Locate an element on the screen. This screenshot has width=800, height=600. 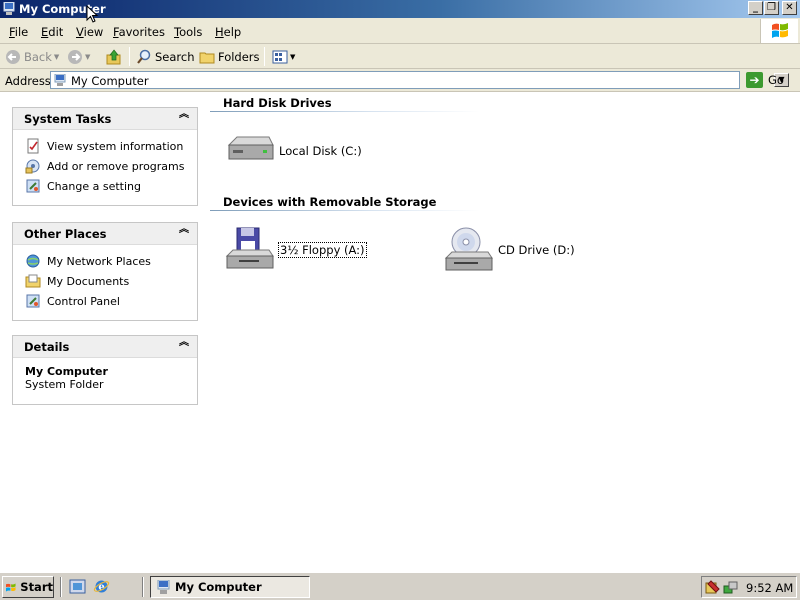
details-panel: Details ︽ My Computer System Folder is located at coordinates (105, 370).